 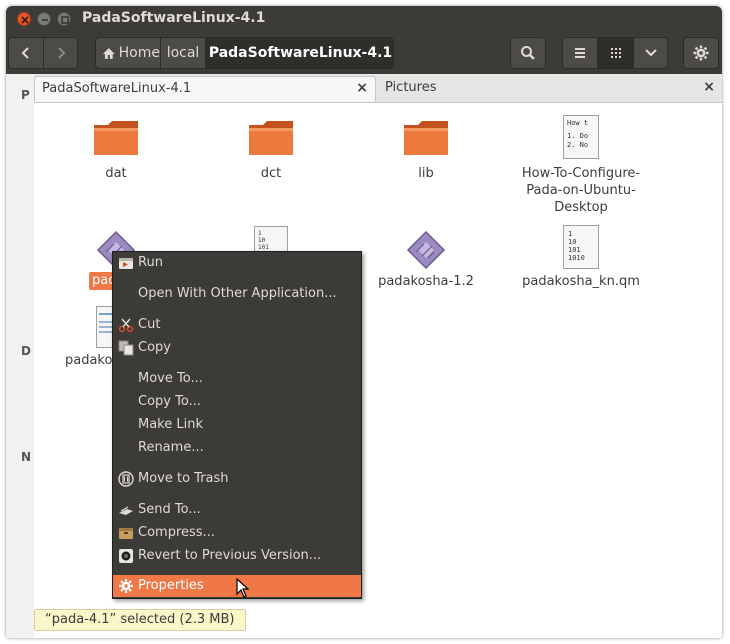 I want to click on grid-view-button, so click(x=615, y=53).